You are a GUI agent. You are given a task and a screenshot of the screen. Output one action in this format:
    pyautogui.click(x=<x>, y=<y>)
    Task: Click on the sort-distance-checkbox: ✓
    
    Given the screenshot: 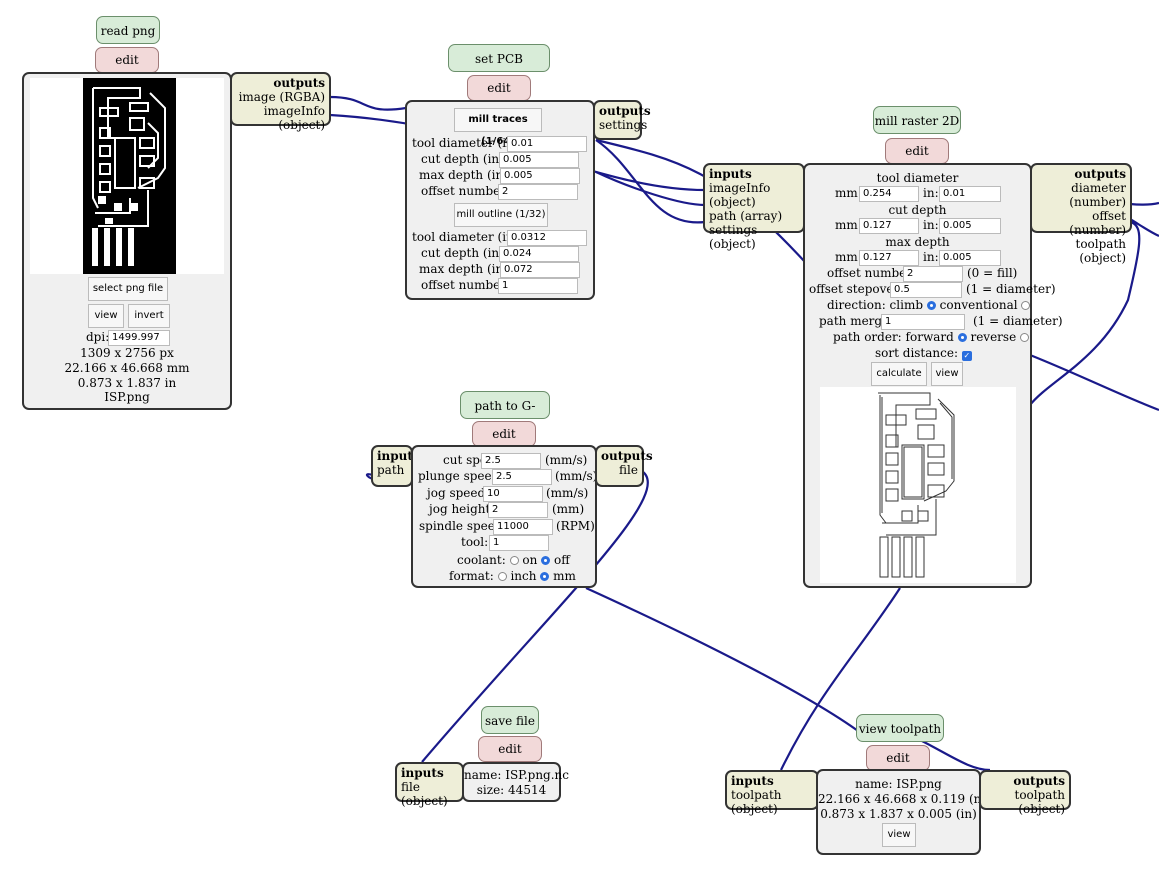 What is the action you would take?
    pyautogui.click(x=966, y=356)
    